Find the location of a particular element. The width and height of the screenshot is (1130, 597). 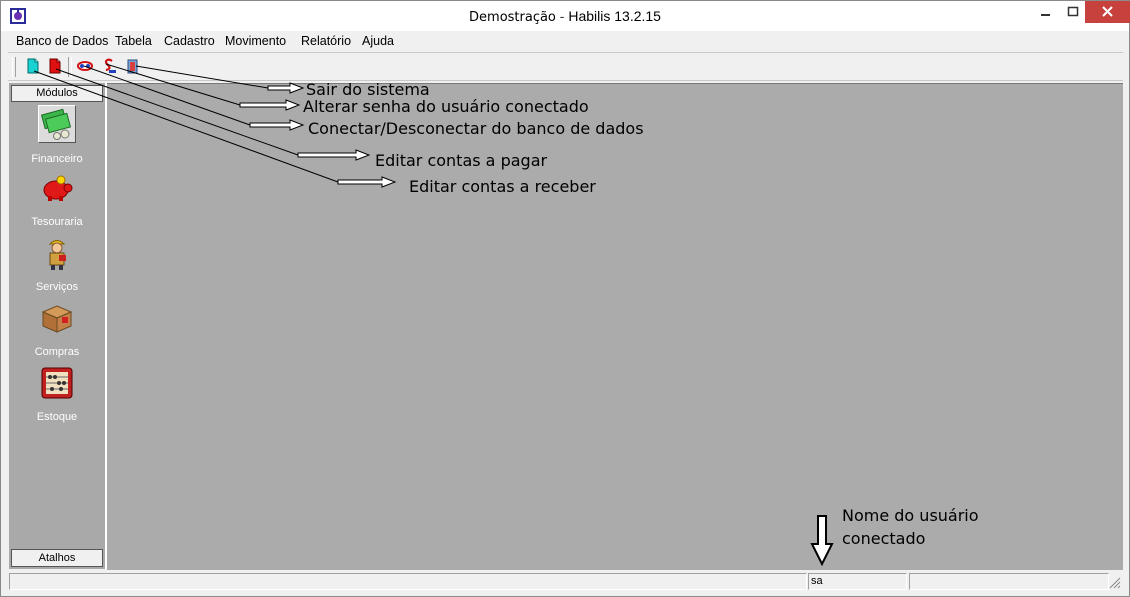

abacus-icon is located at coordinates (57, 383).